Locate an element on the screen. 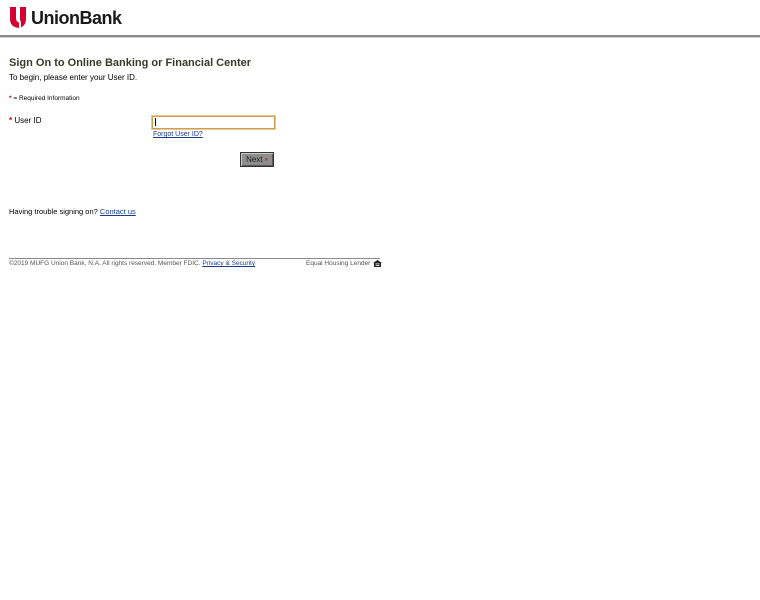  trouble-signing-on: Having trouble signing on? Contact us is located at coordinates (72, 211).